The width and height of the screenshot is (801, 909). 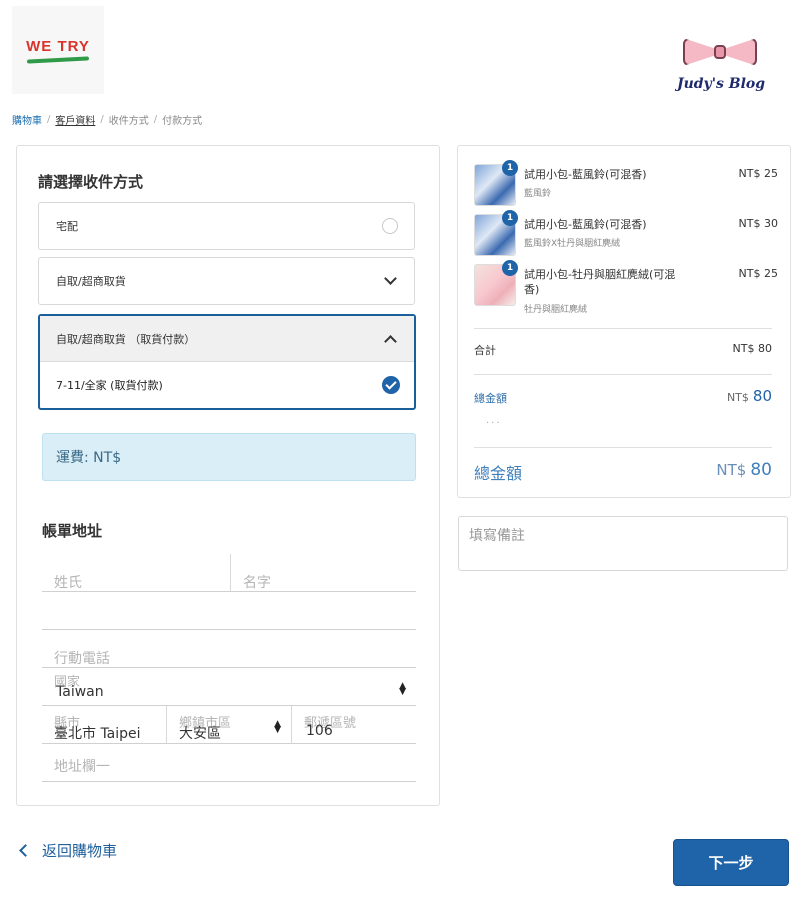 What do you see at coordinates (720, 53) in the screenshot?
I see `bow-icon` at bounding box center [720, 53].